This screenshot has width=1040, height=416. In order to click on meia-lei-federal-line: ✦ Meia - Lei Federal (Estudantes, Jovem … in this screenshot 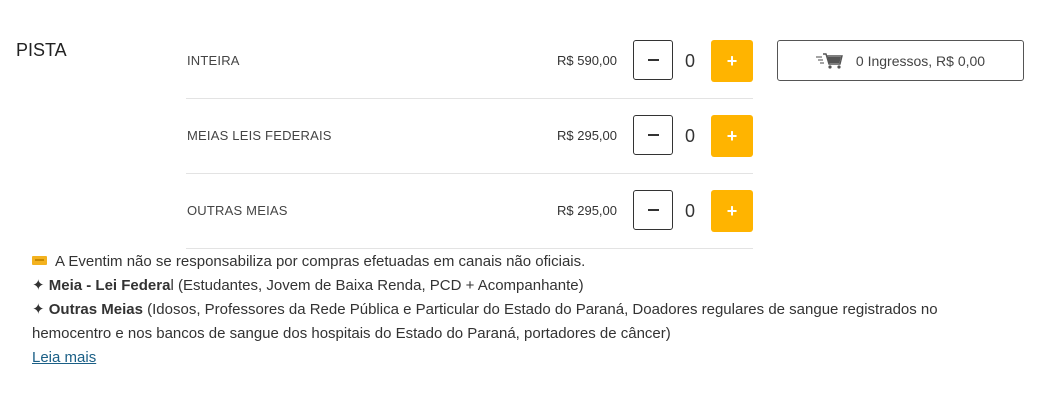, I will do `click(522, 286)`.